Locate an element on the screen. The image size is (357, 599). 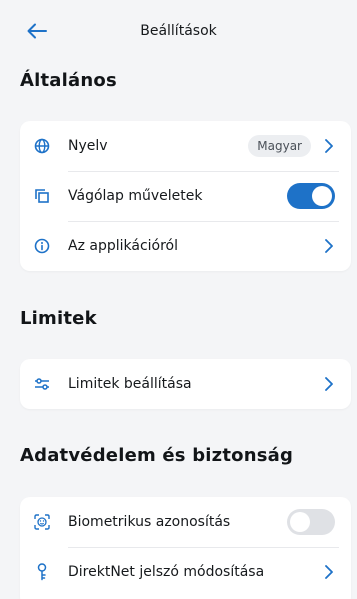
info-icon is located at coordinates (42, 246).